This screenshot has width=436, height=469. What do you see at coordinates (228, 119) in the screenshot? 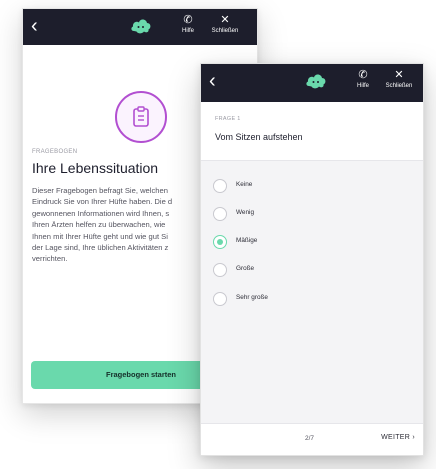
I see `question-number: FRAGE 1` at bounding box center [228, 119].